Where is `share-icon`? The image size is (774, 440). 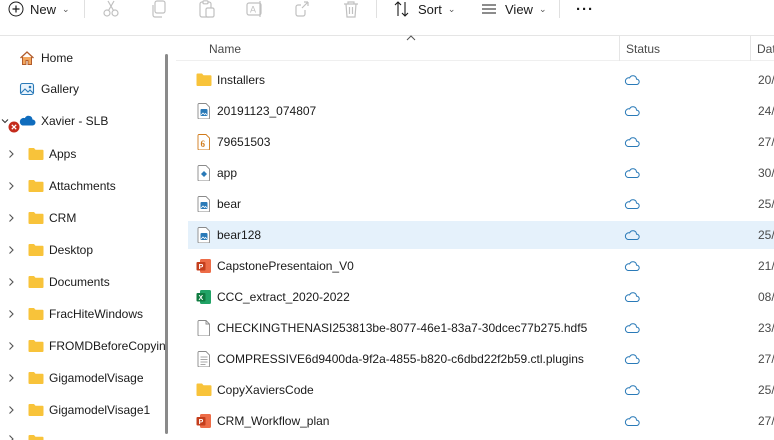
share-icon is located at coordinates (303, 9).